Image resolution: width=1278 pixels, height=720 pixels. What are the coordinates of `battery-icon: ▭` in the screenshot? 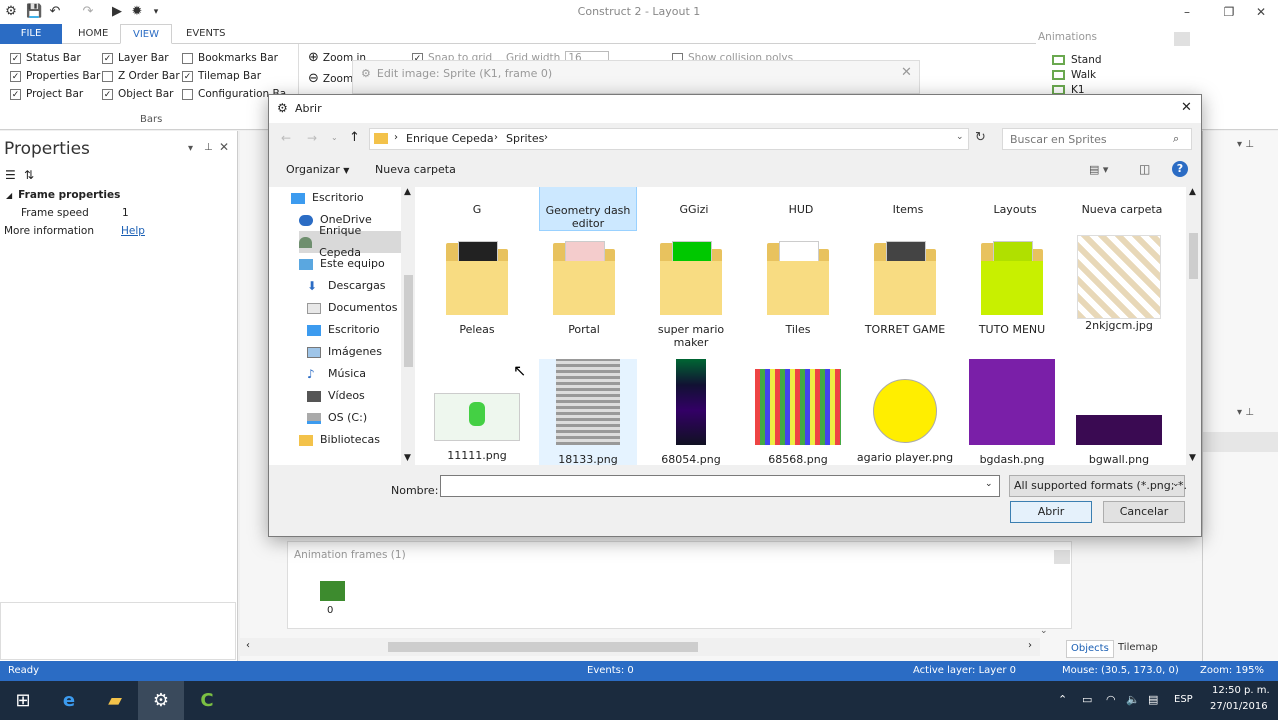 It's located at (1087, 699).